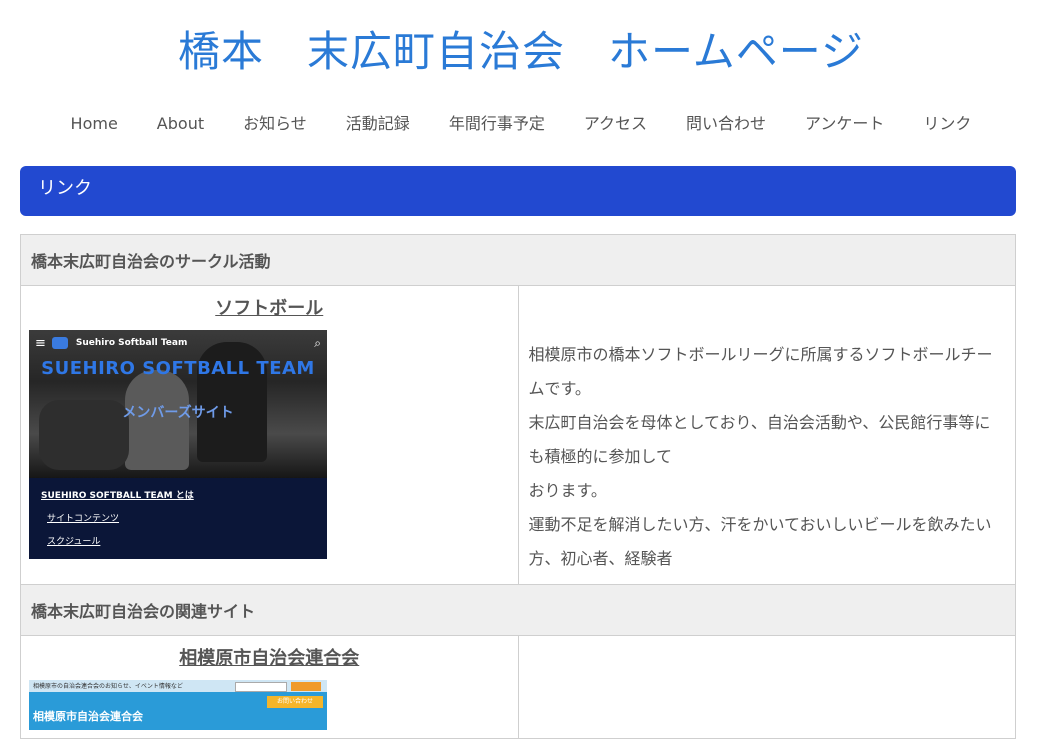 Image resolution: width=1042 pixels, height=739 pixels. Describe the element at coordinates (131, 343) in the screenshot. I see `team-name: Suehiro Softball Team` at that location.